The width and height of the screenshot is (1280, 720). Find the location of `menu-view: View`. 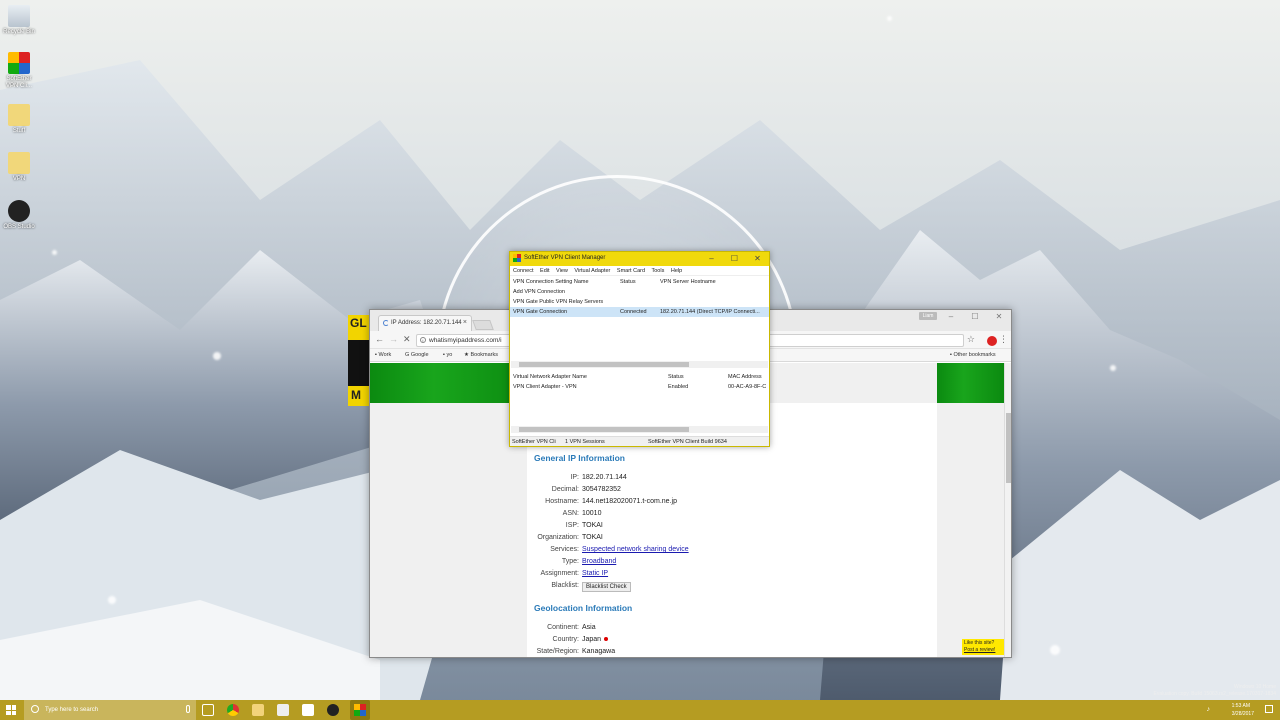

menu-view: View is located at coordinates (562, 271).